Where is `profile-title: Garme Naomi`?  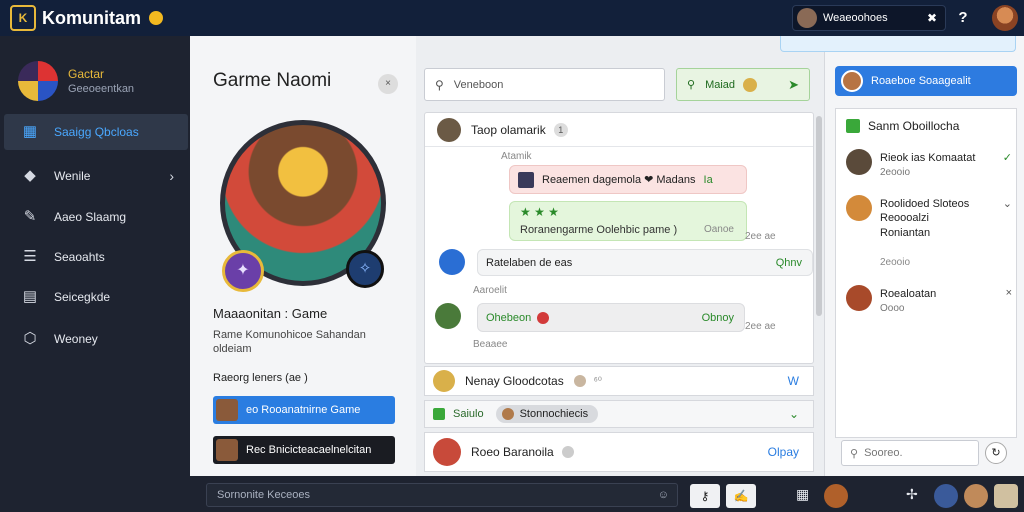 profile-title: Garme Naomi is located at coordinates (272, 80).